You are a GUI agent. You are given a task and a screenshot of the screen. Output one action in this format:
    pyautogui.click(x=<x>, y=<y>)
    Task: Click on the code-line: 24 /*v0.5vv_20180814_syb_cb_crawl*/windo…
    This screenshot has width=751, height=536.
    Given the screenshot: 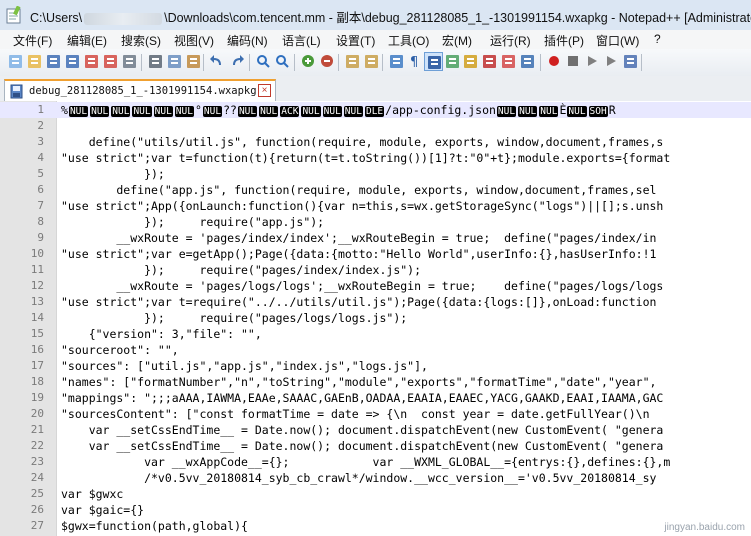 What is the action you would take?
    pyautogui.click(x=375, y=478)
    